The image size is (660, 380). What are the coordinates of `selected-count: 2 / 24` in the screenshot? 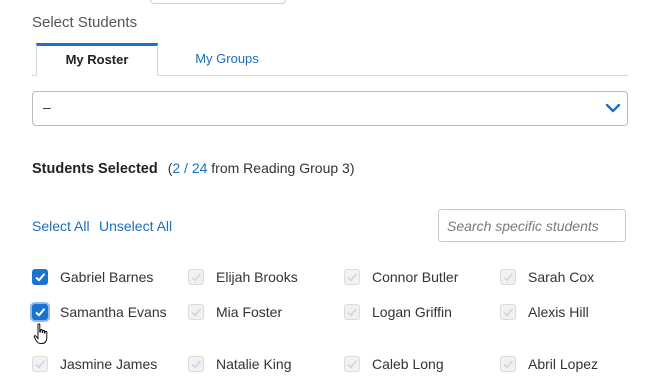 It's located at (190, 168).